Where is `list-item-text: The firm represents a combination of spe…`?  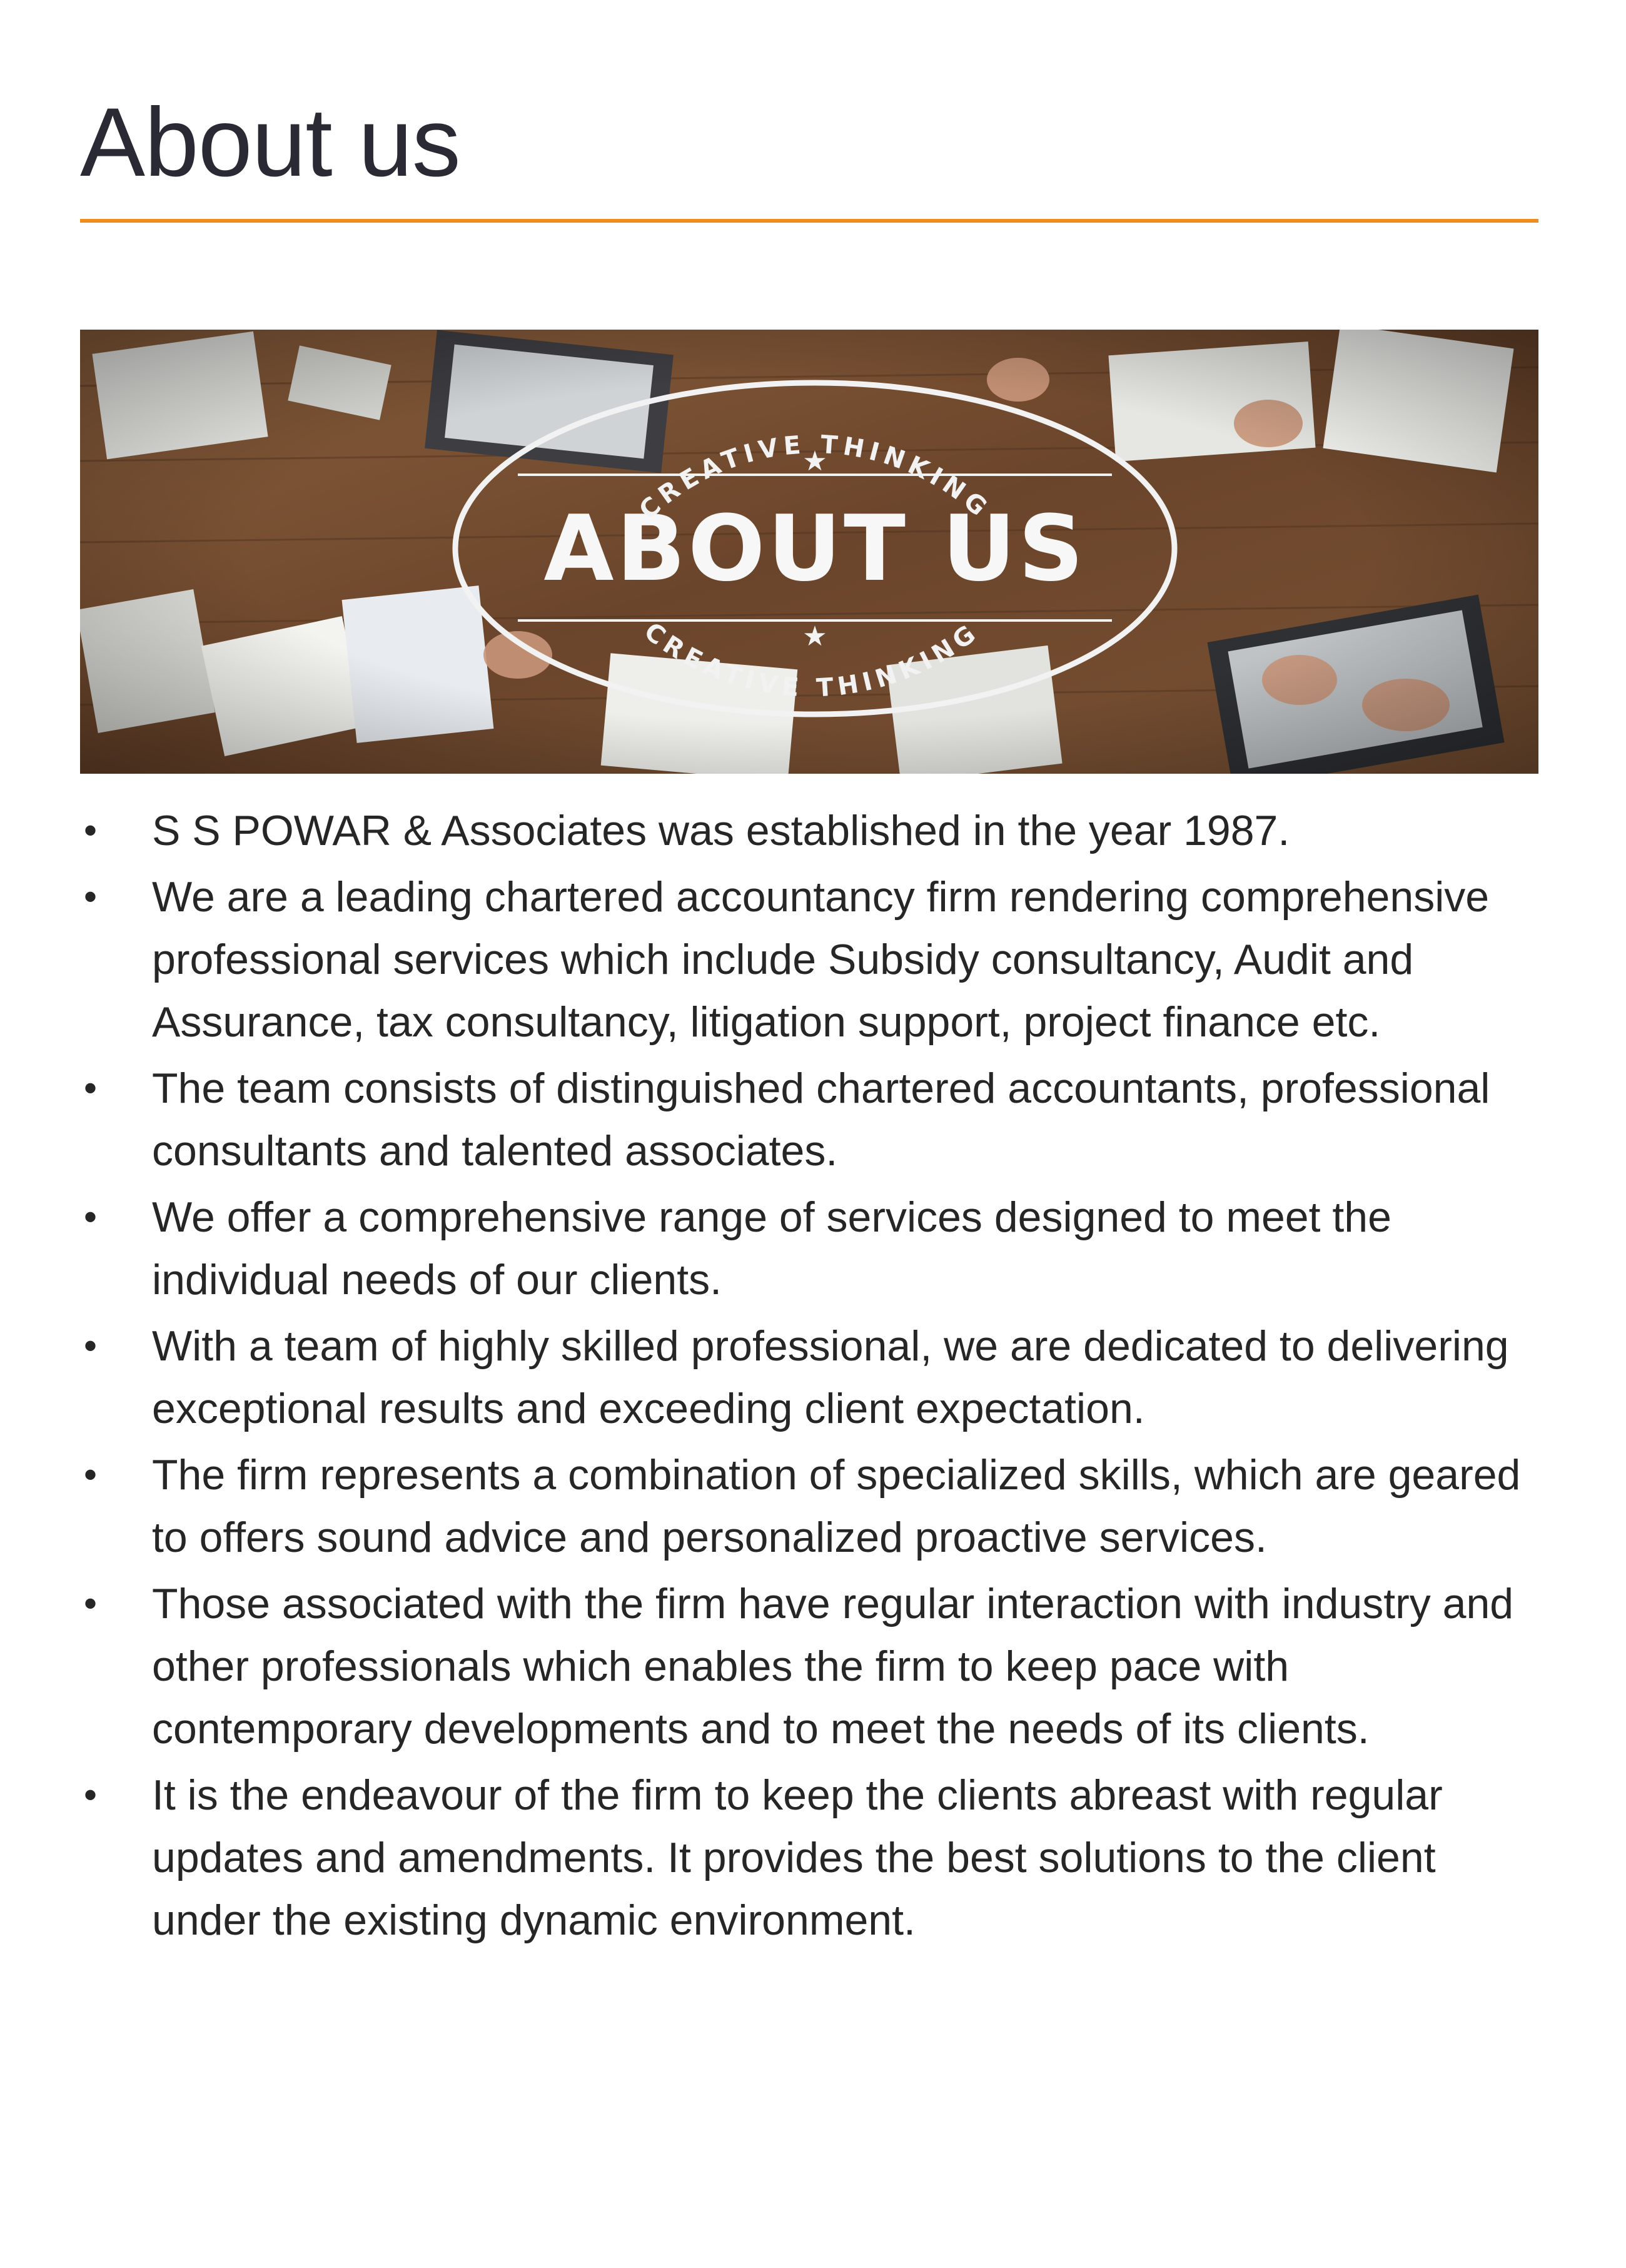
list-item-text: The firm represents a combination of spe… is located at coordinates (837, 1506).